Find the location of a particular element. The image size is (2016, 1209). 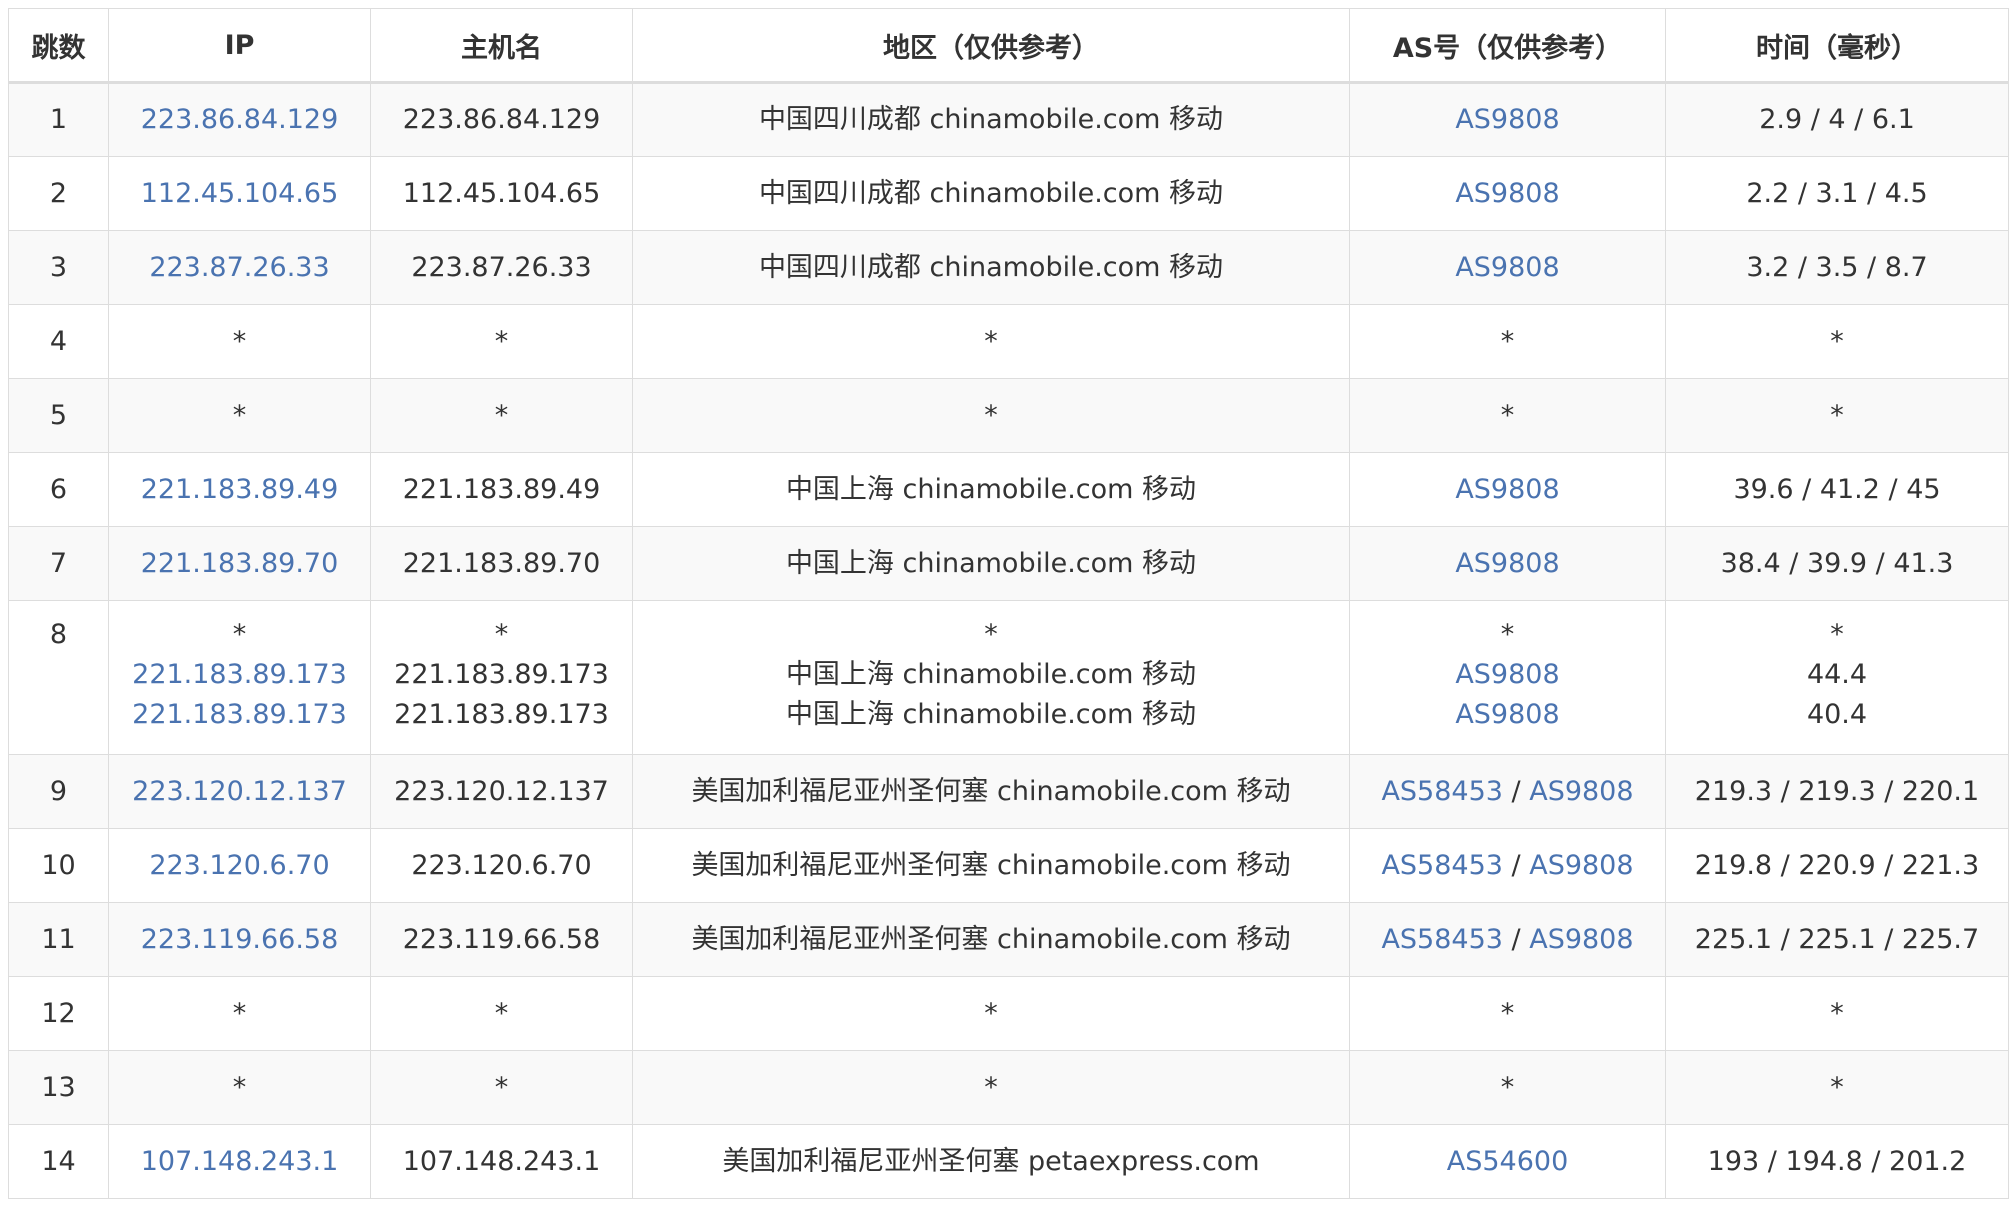

hop-number: 7 is located at coordinates (58, 563).